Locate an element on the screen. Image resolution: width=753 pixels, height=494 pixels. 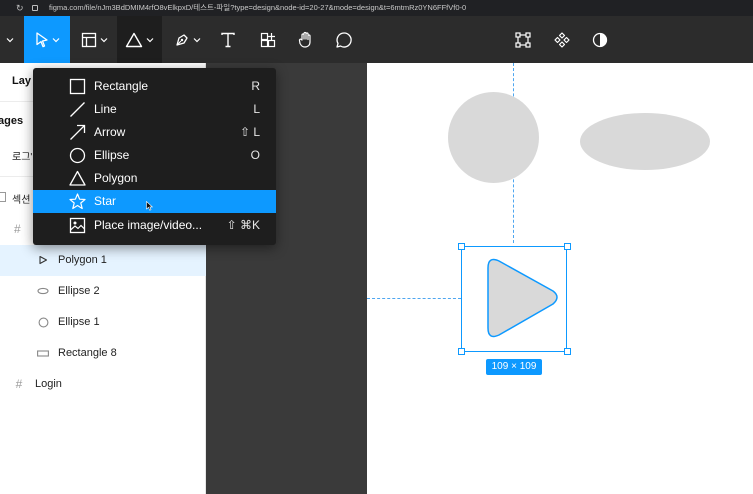
text-icon is located at coordinates (228, 39).